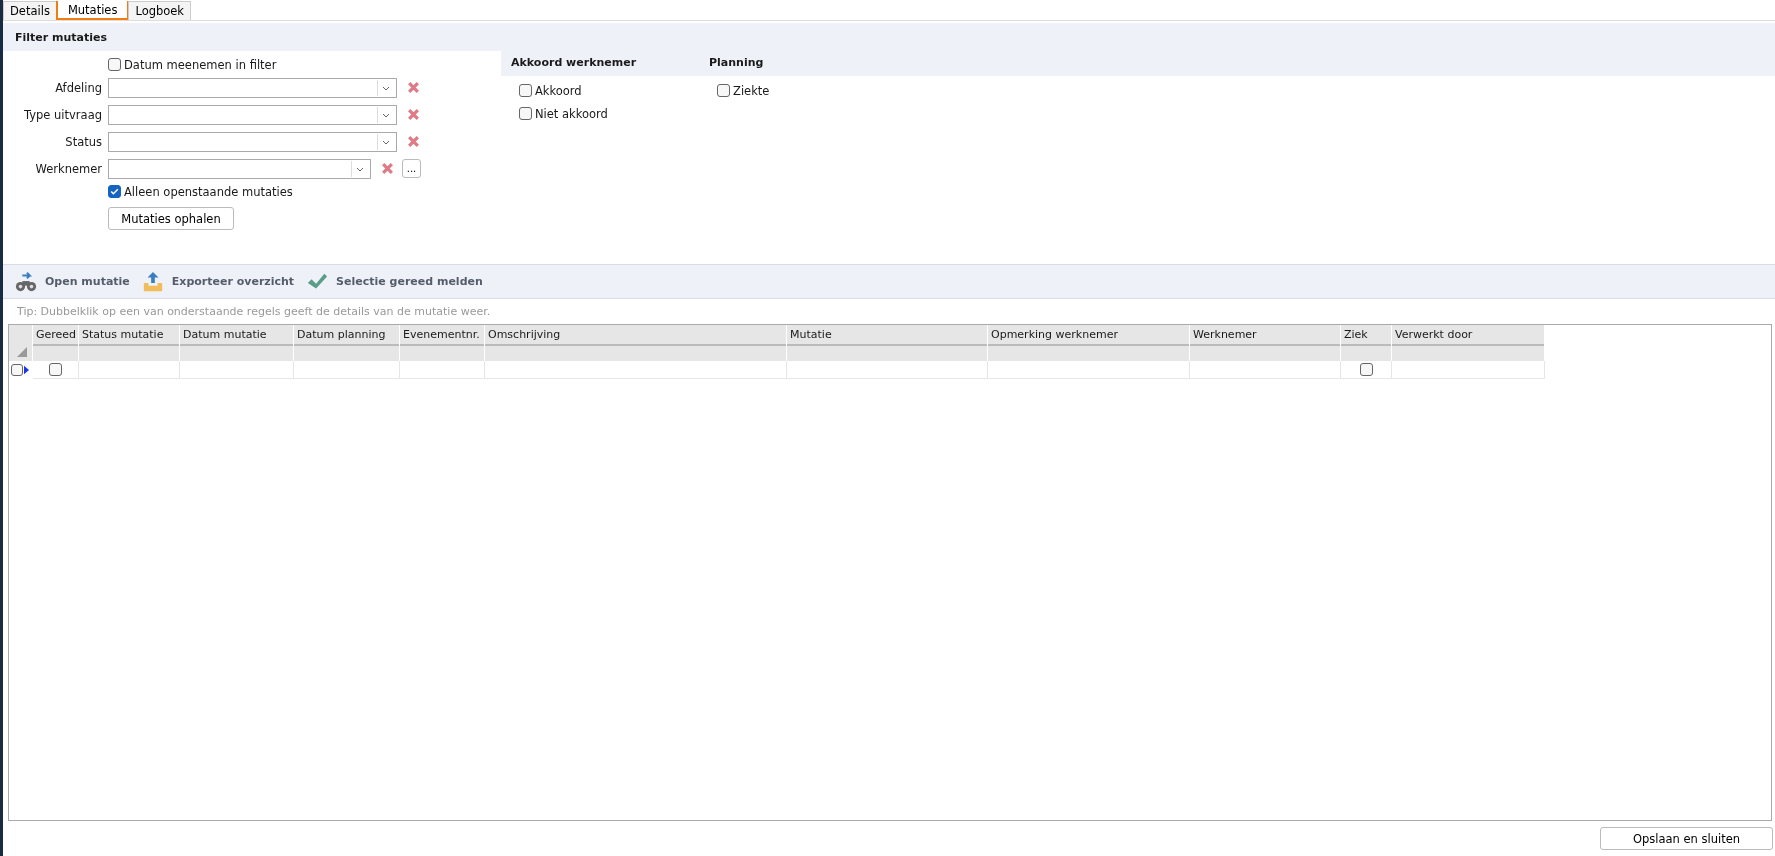 This screenshot has height=856, width=1775. What do you see at coordinates (26, 370) in the screenshot?
I see `row-pointer-icon` at bounding box center [26, 370].